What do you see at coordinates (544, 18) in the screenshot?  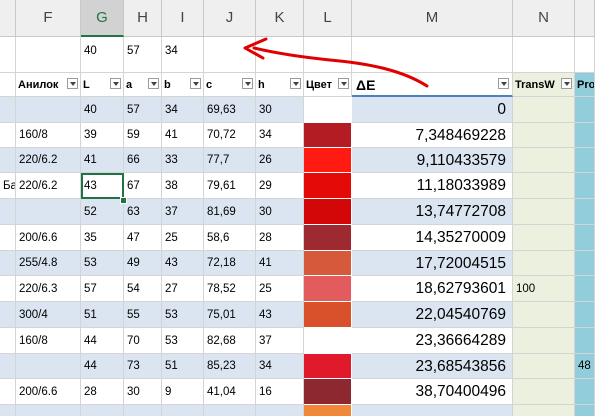 I see `column-header-n: N` at bounding box center [544, 18].